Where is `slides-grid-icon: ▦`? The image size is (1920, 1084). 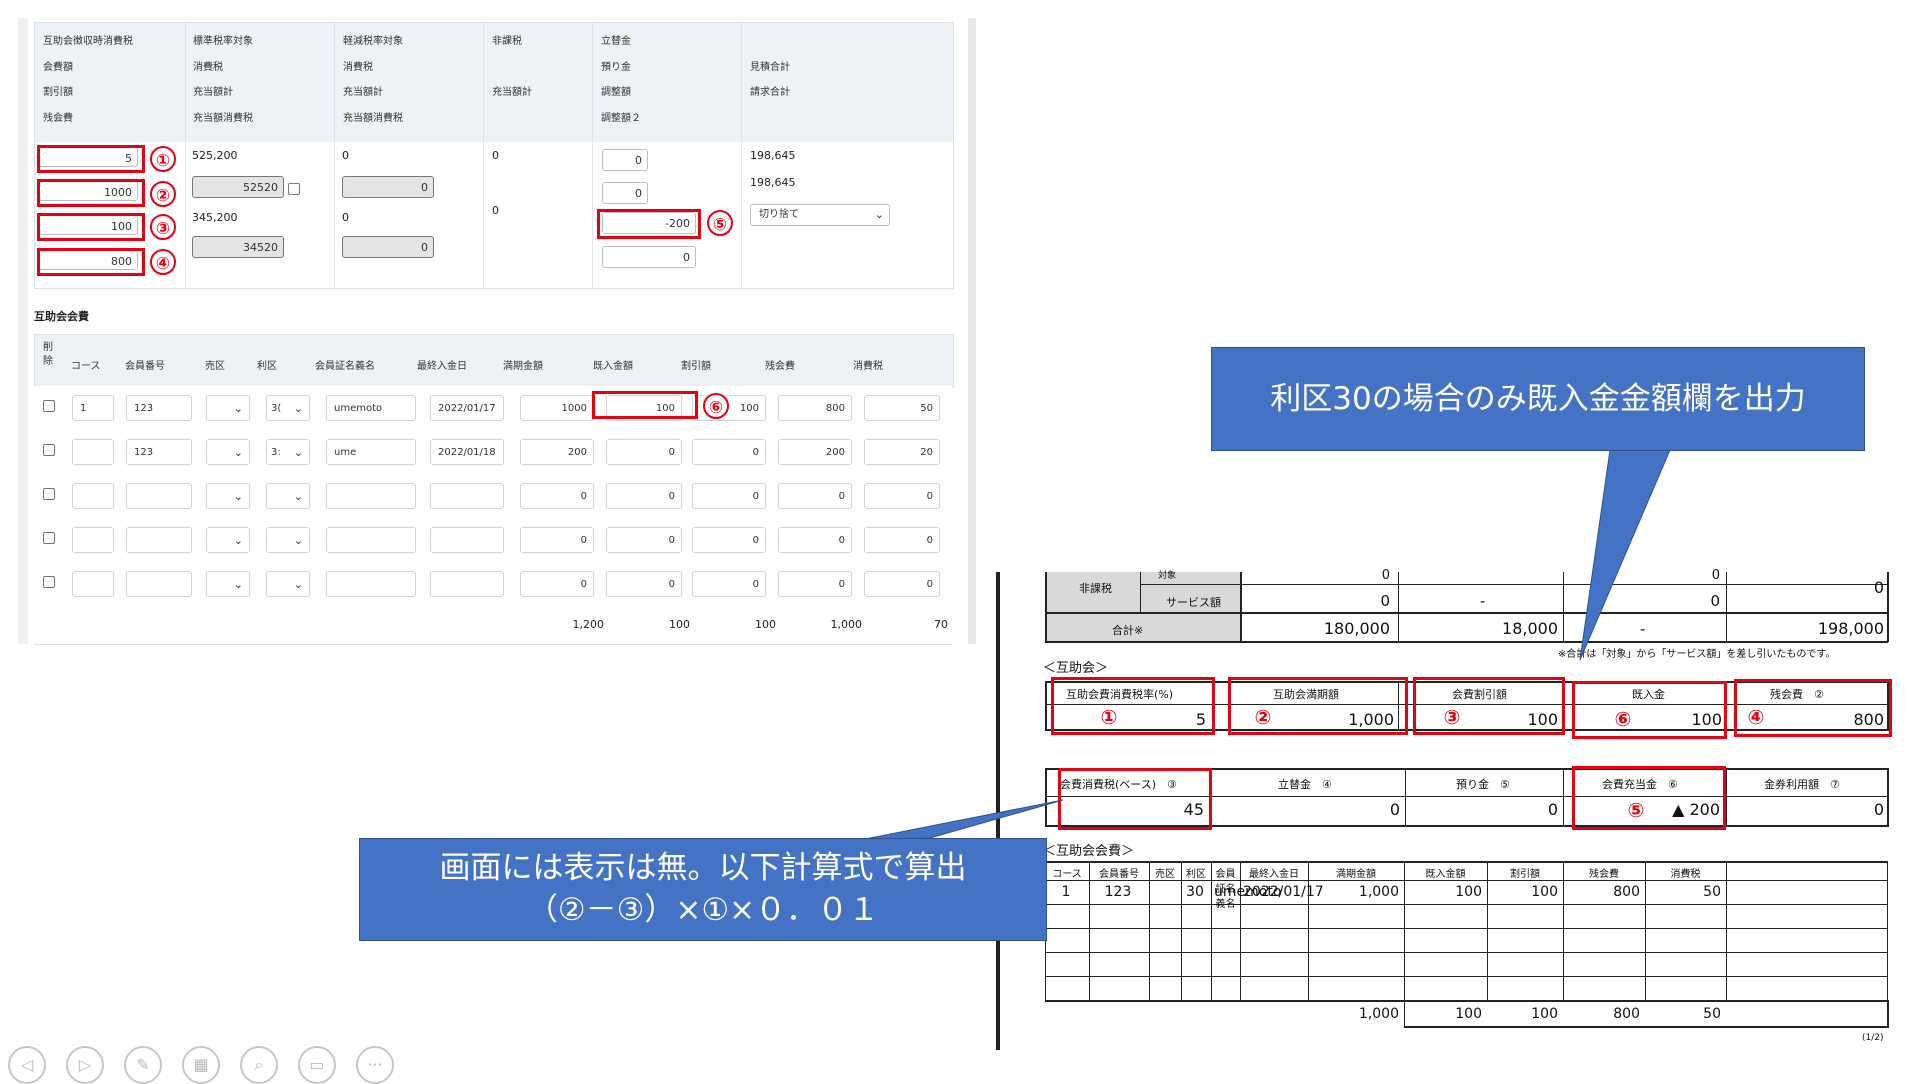
slides-grid-icon: ▦ is located at coordinates (201, 1065).